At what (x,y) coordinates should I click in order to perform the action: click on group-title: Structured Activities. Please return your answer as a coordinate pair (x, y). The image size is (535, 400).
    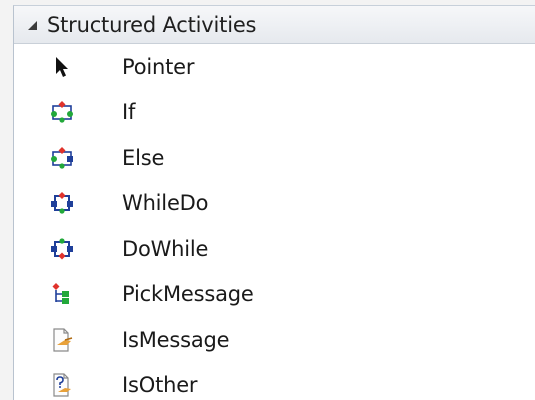
    Looking at the image, I should click on (152, 24).